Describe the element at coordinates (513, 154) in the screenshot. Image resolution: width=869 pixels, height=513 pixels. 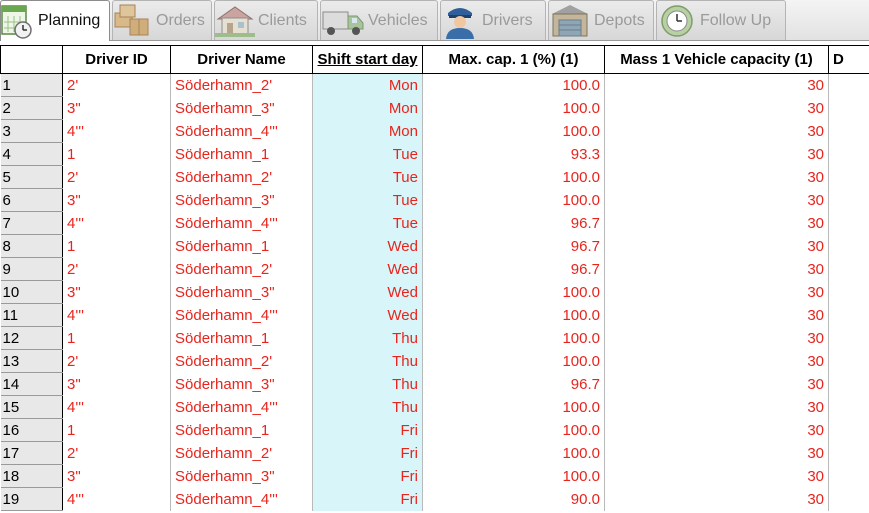
I see `max-cap-cell: 93.3` at that location.